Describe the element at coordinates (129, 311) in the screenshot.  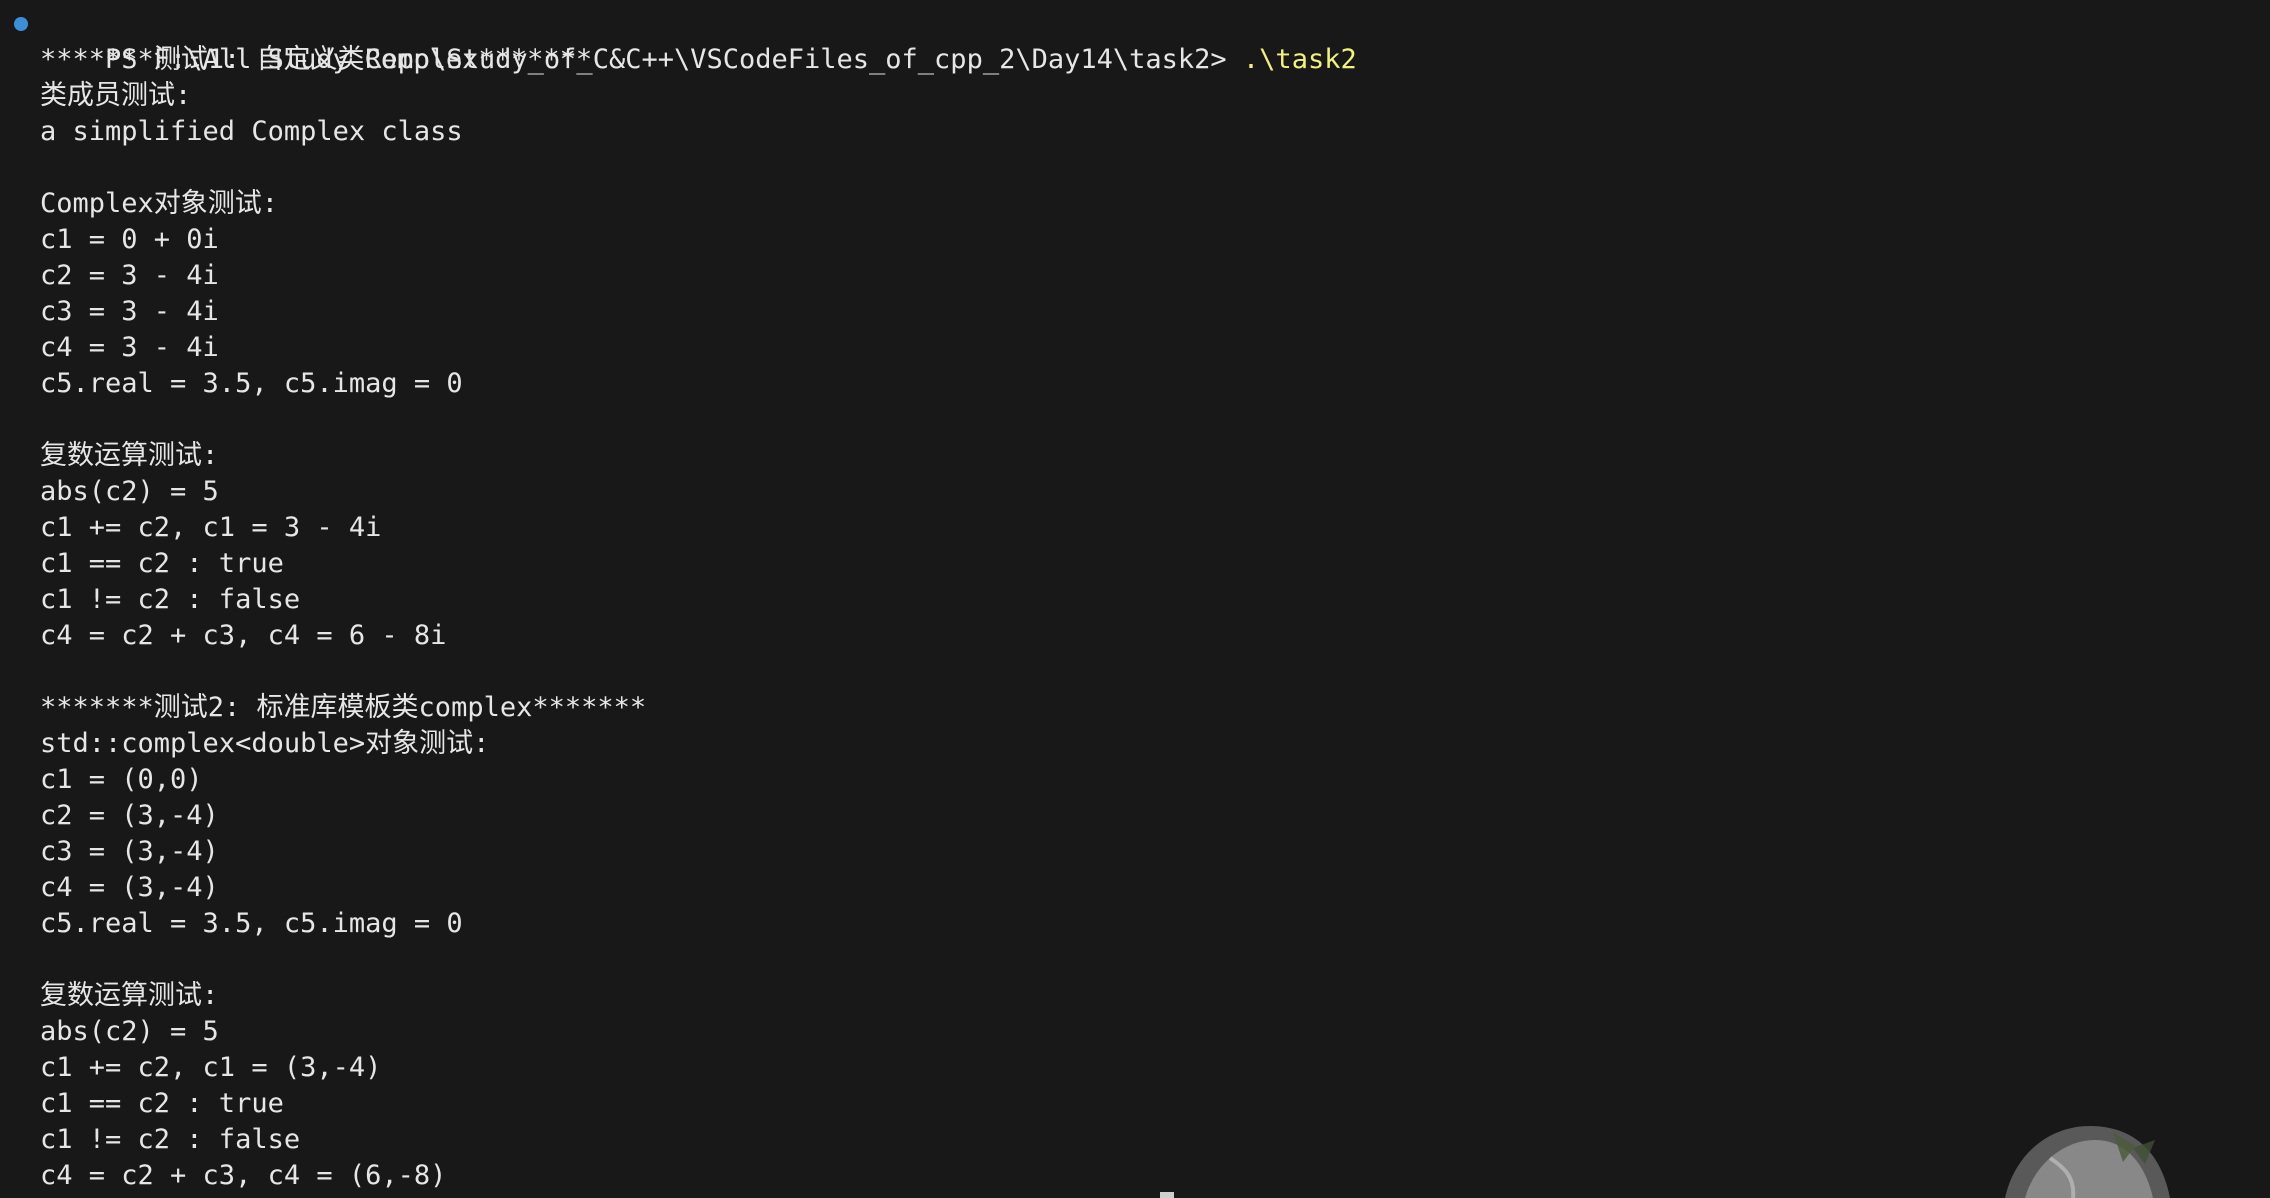
I see `output-line: c3 = 3 - 4i` at that location.